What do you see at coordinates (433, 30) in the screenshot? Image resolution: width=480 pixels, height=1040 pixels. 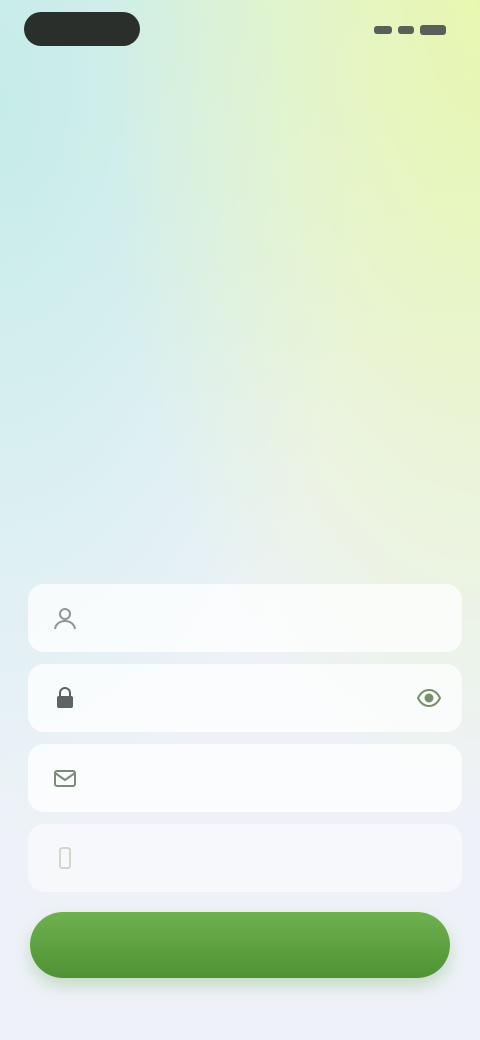 I see `battery-icon` at bounding box center [433, 30].